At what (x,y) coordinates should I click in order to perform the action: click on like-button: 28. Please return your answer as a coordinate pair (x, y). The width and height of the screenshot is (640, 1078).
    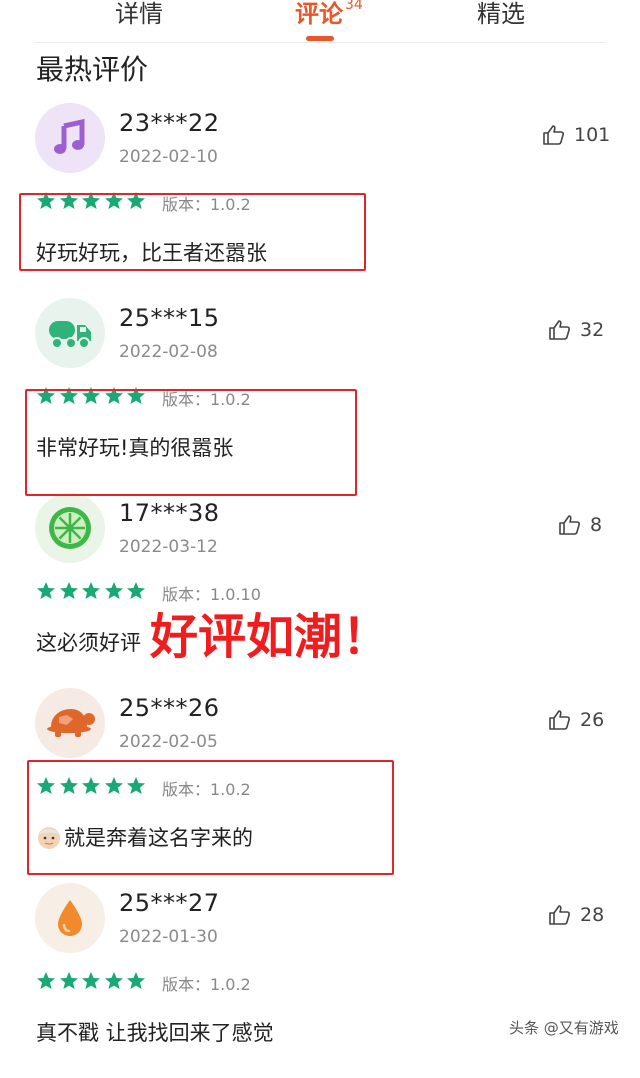
    Looking at the image, I should click on (576, 915).